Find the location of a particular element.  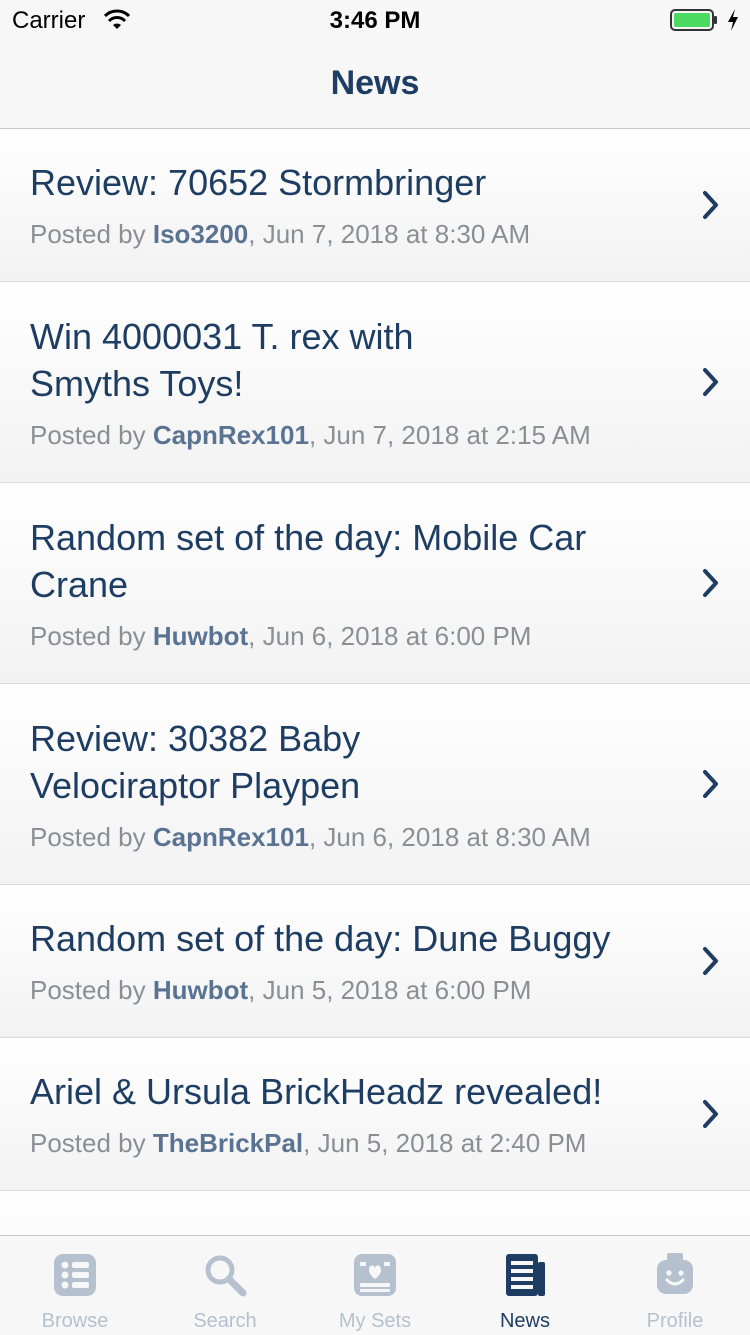

news-date: , Jun 5, 2018 at 6:00 PM is located at coordinates (390, 990).